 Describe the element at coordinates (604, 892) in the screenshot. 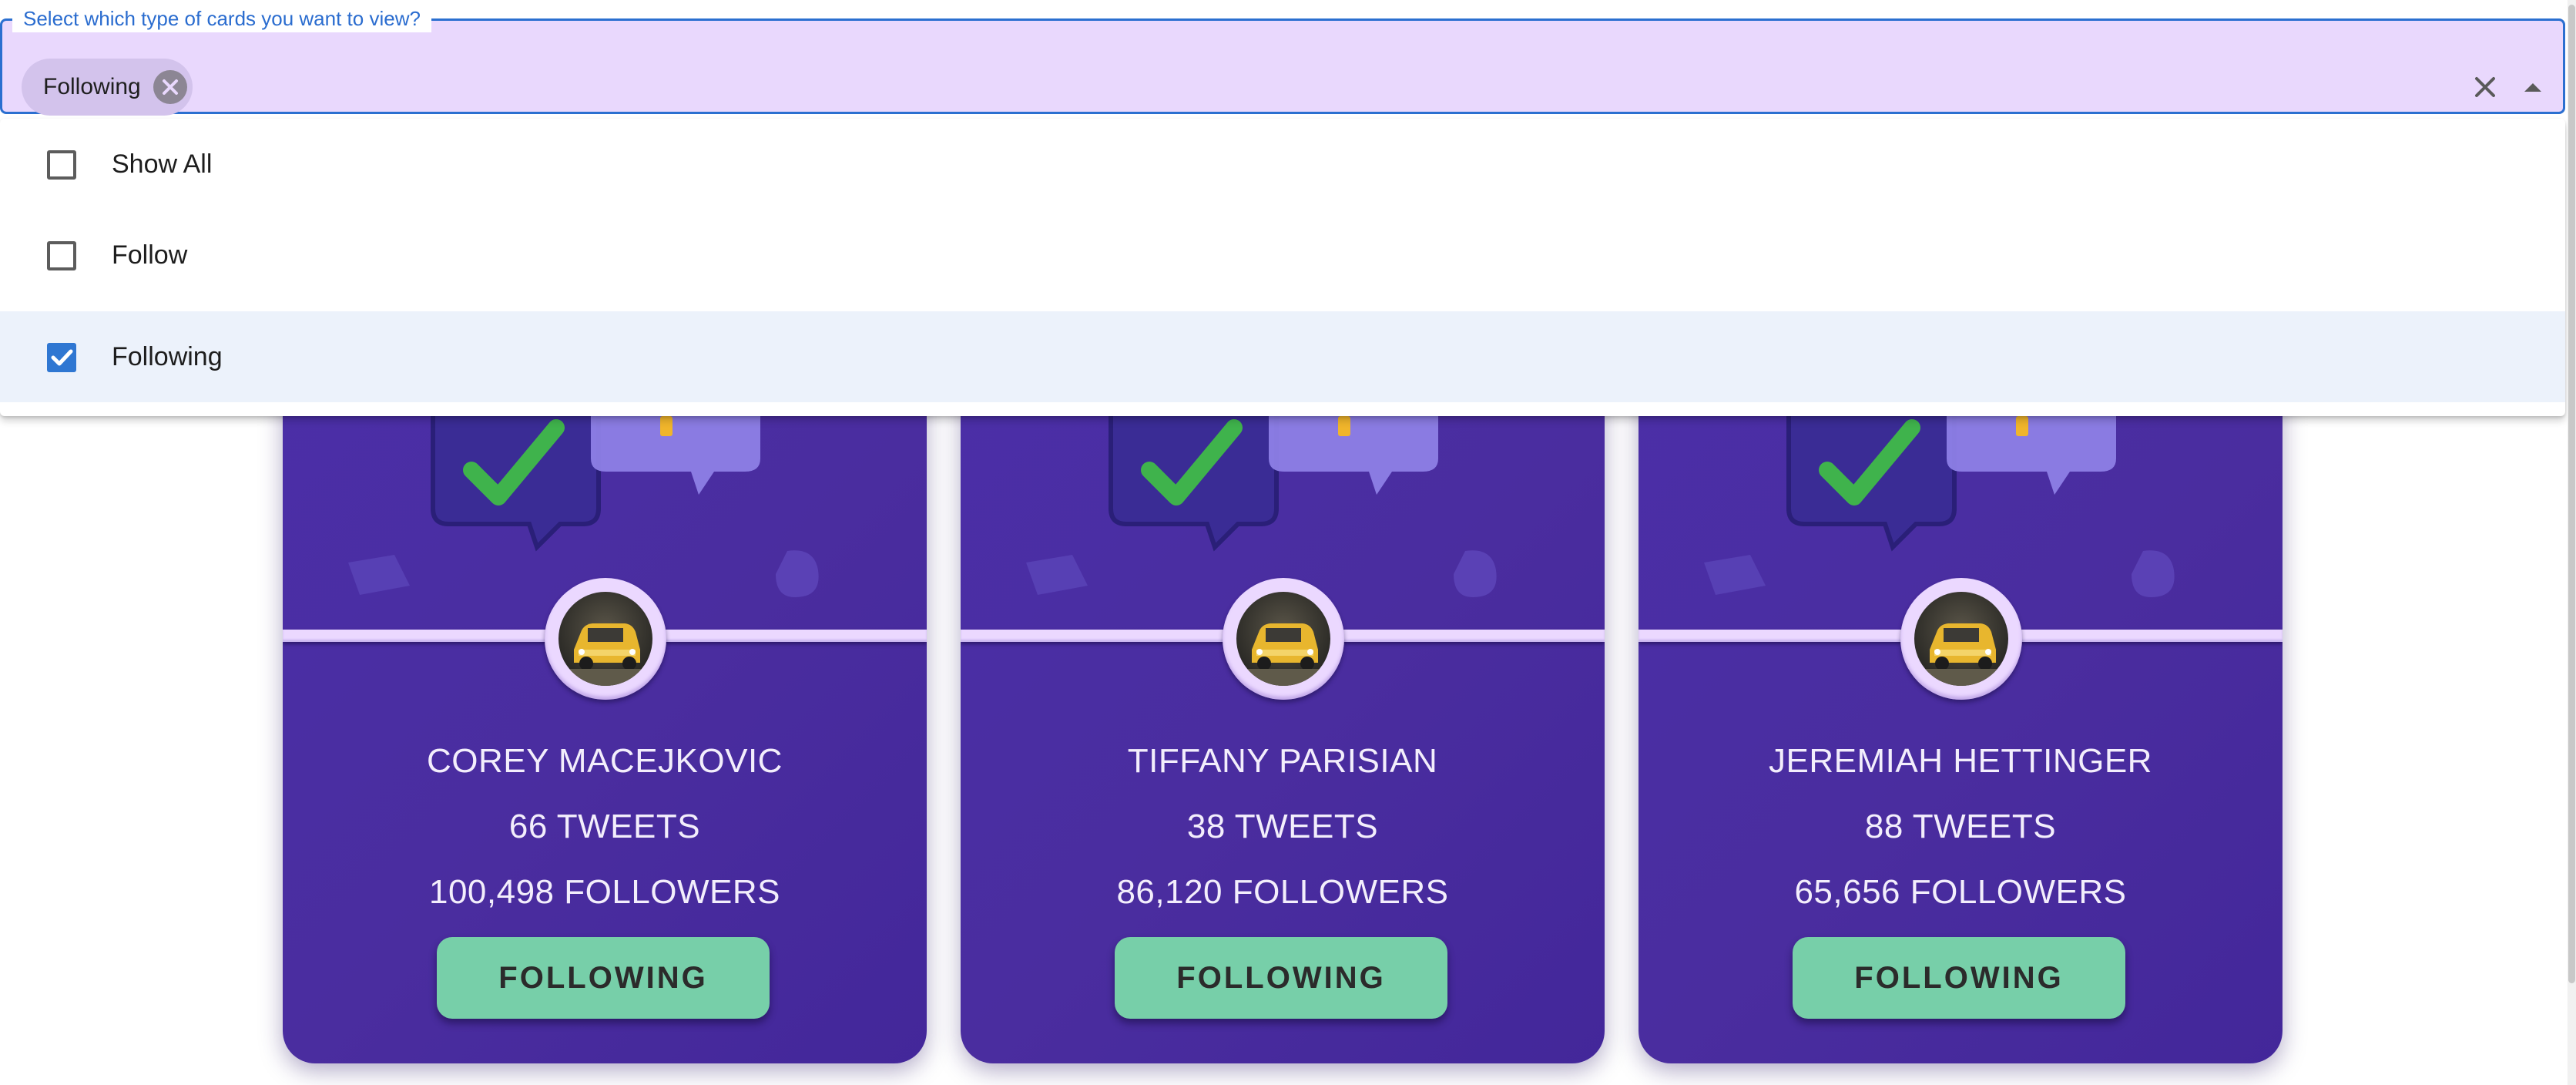

I see `card-followers: 100,498 FOLLOWERS` at that location.